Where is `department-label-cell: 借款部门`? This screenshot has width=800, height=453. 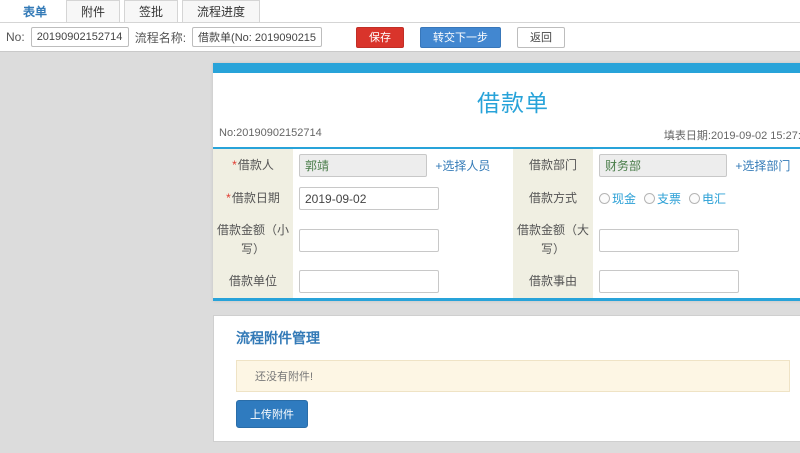 department-label-cell: 借款部门 is located at coordinates (553, 165).